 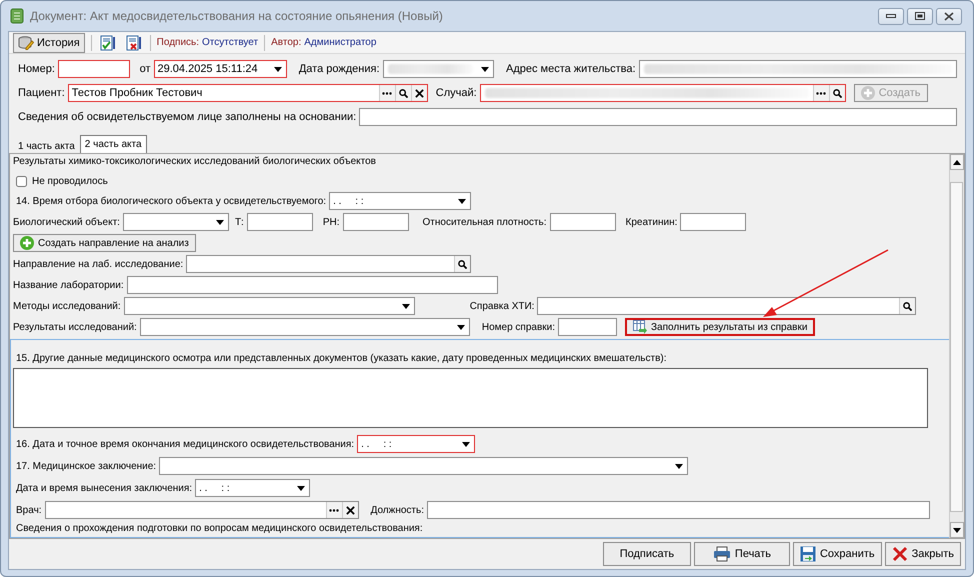 What do you see at coordinates (331, 222) in the screenshot?
I see `field-label: PH:` at bounding box center [331, 222].